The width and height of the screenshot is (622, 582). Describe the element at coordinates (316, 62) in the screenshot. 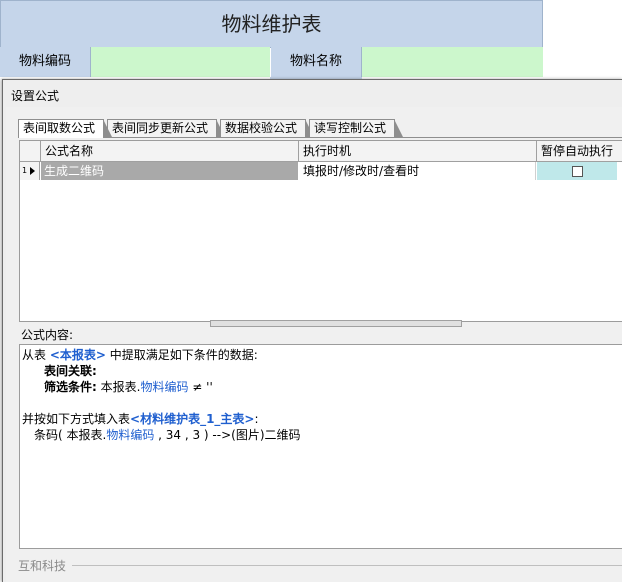

I see `label-material-name: 物料名称` at that location.